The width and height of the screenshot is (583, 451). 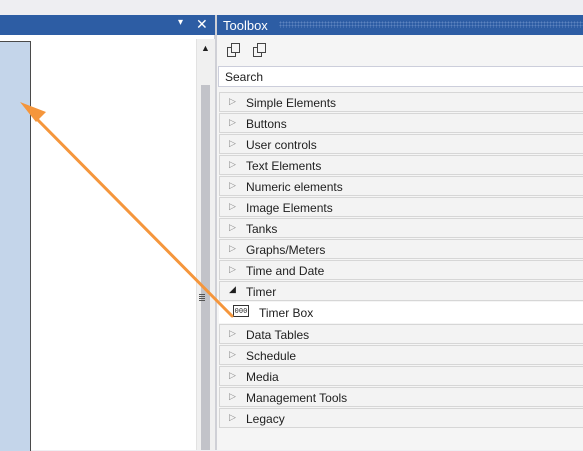 I want to click on toolbox-group-label: User controls, so click(x=281, y=145).